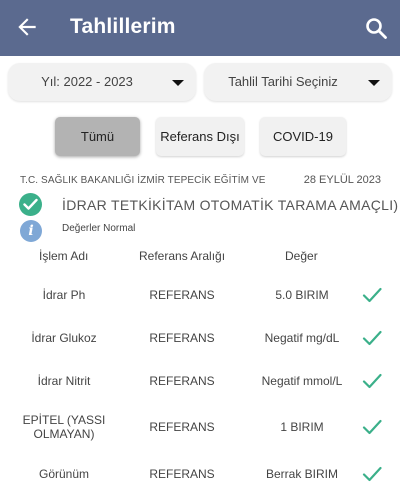 The image size is (400, 503). I want to click on column-header-value: Değer, so click(301, 256).